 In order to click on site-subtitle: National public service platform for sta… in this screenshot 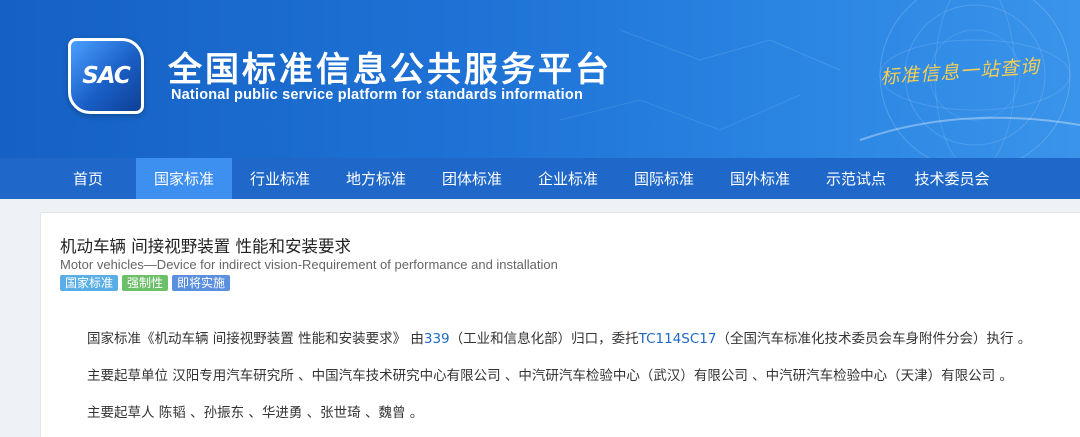, I will do `click(377, 95)`.